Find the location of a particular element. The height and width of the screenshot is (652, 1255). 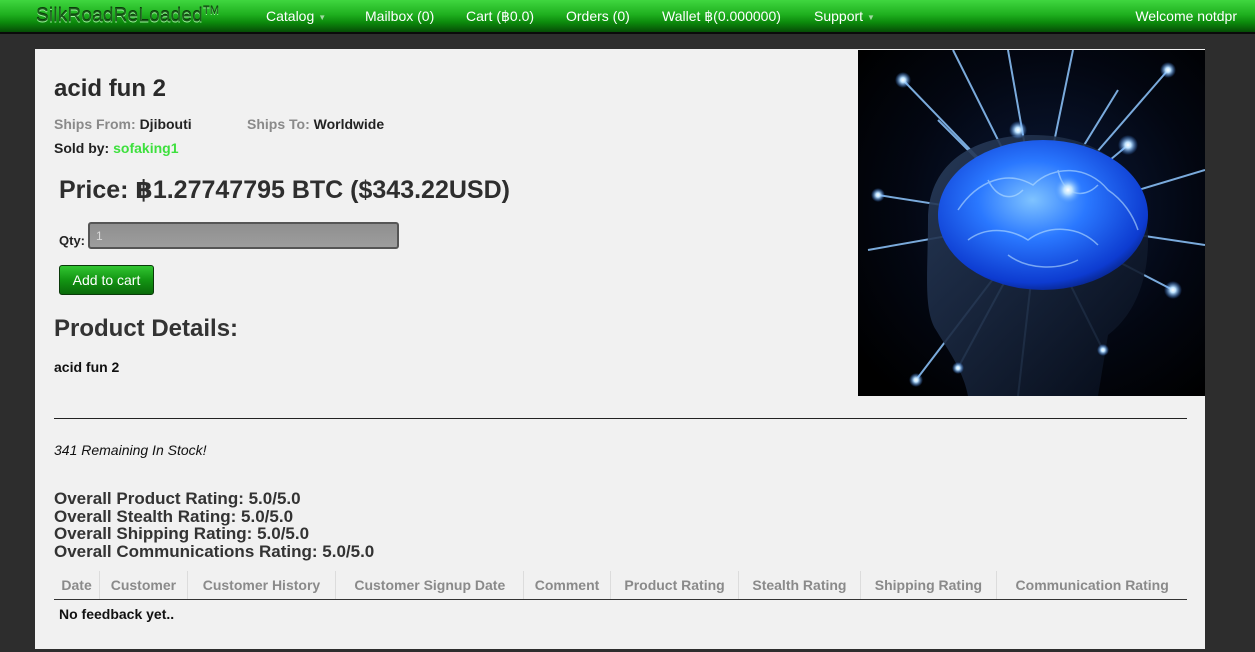

nav-wallet: Wallet ฿(0.000000) is located at coordinates (721, 16).